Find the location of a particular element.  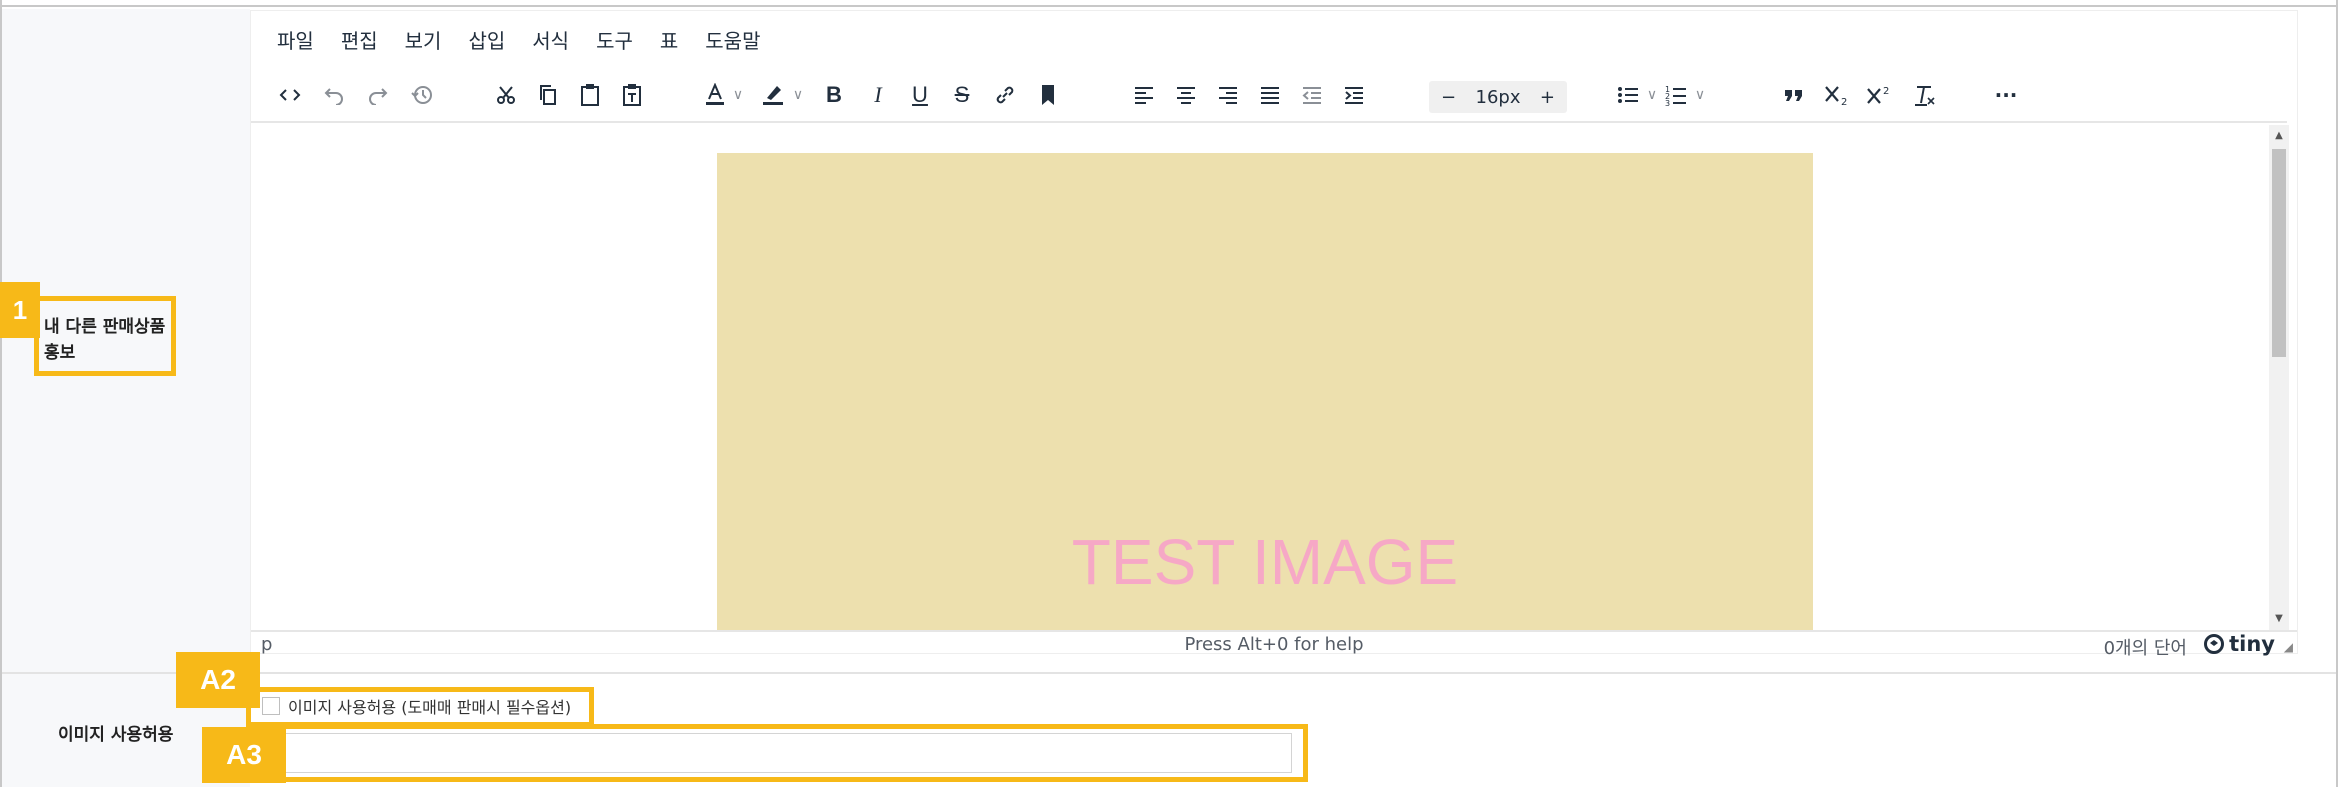

font-size-value: 16px is located at coordinates (1498, 97).